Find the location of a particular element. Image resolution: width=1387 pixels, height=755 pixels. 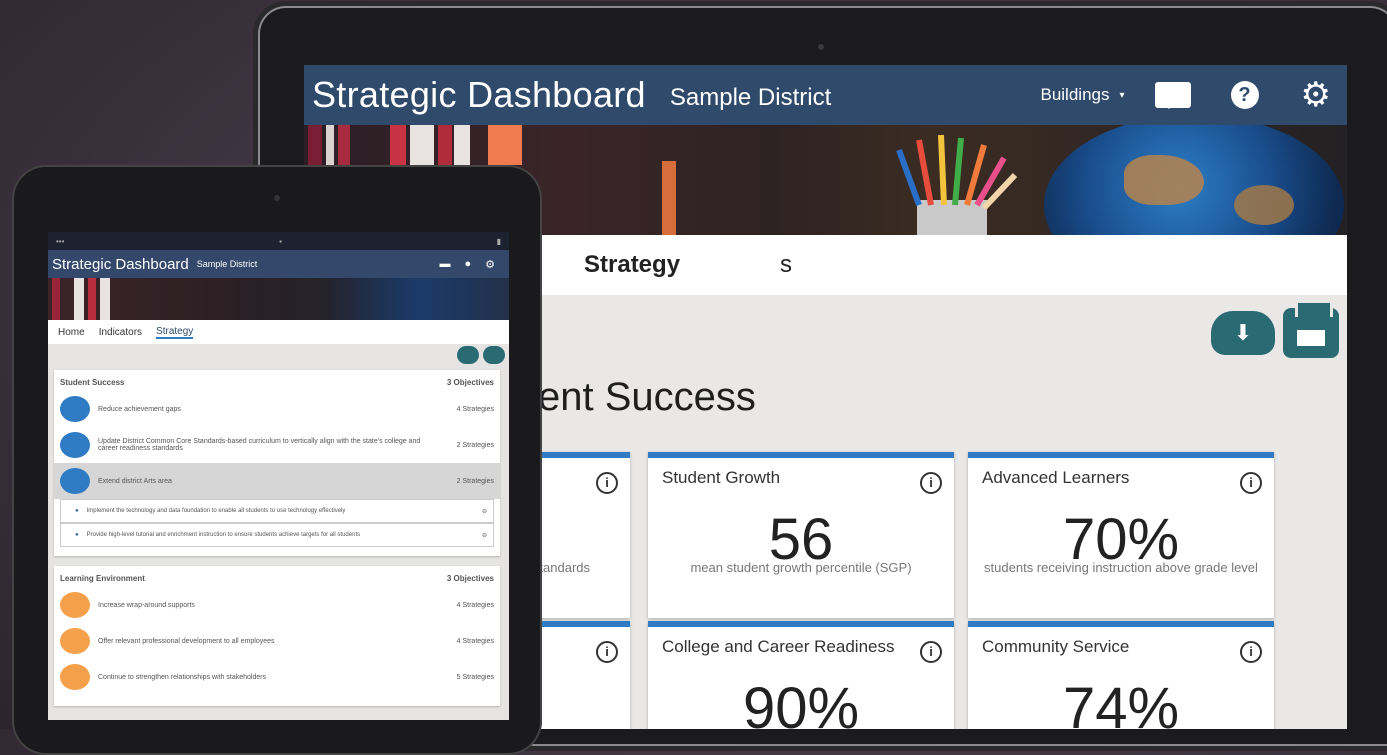

card-value: 74% is located at coordinates (1121, 702).